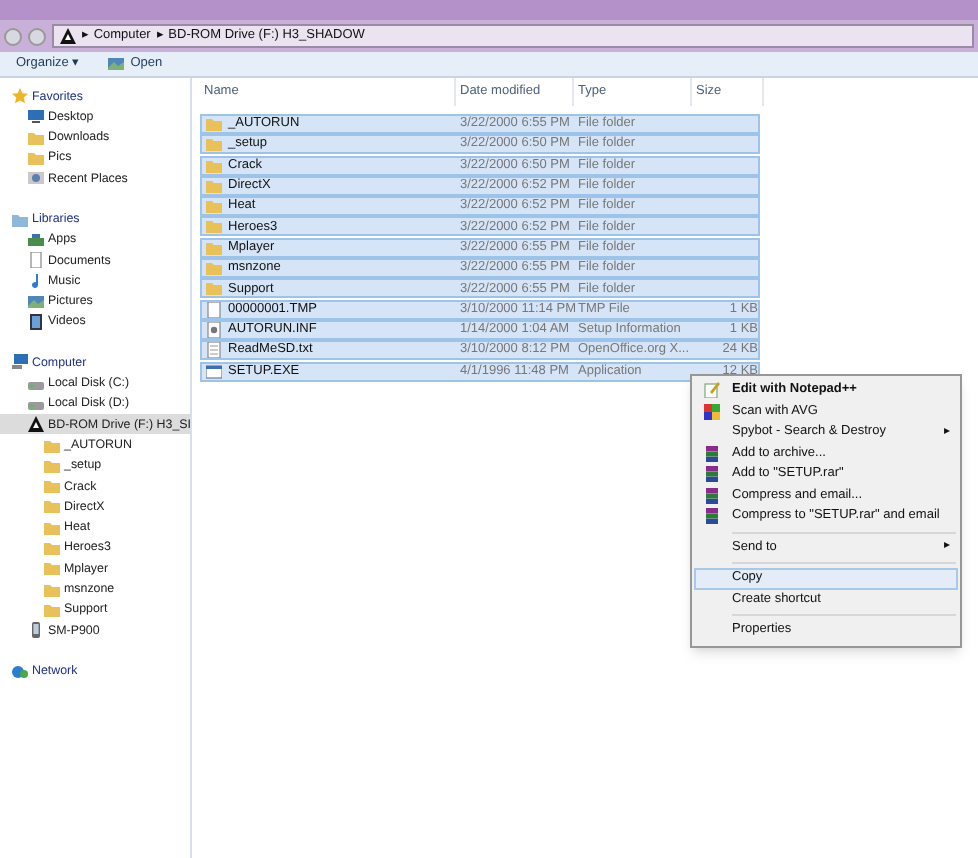 The height and width of the screenshot is (858, 978). What do you see at coordinates (712, 516) in the screenshot?
I see `archive-books-icon` at bounding box center [712, 516].